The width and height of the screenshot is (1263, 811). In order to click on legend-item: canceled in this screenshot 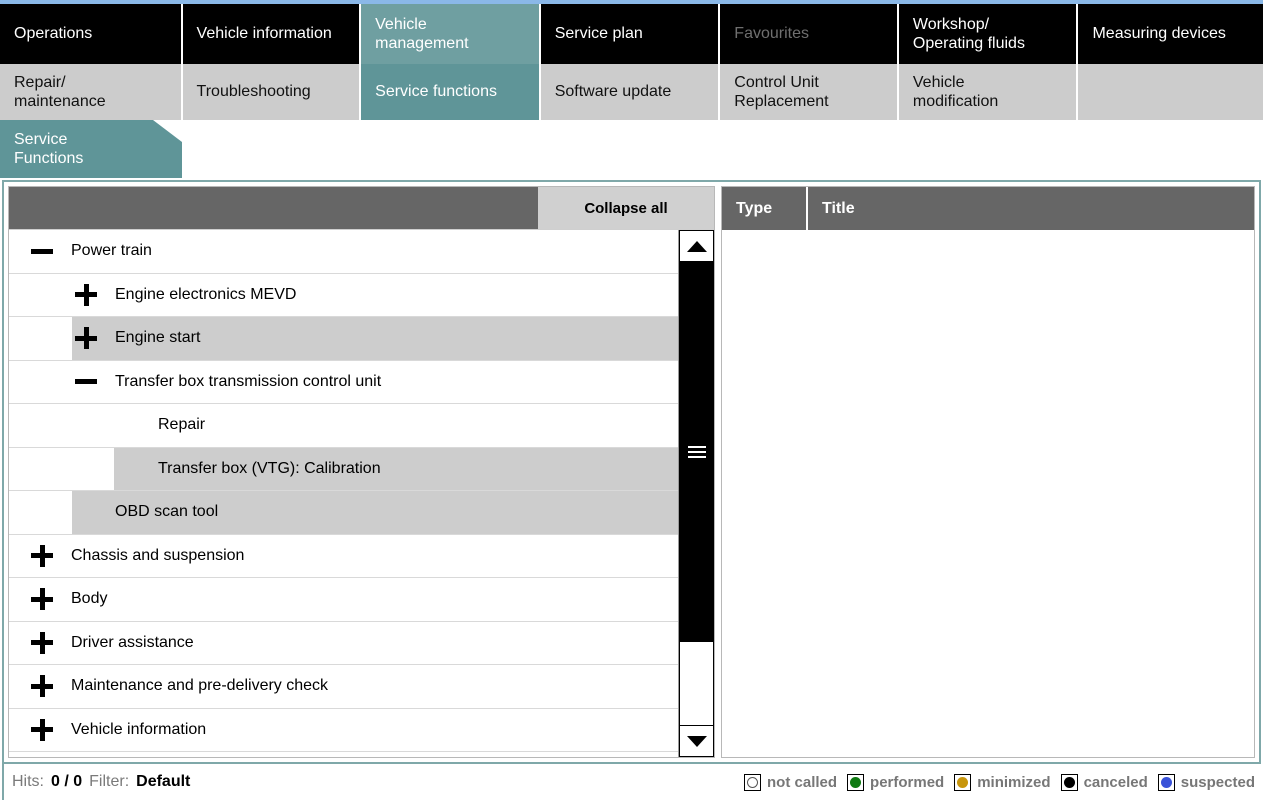, I will do `click(1104, 782)`.